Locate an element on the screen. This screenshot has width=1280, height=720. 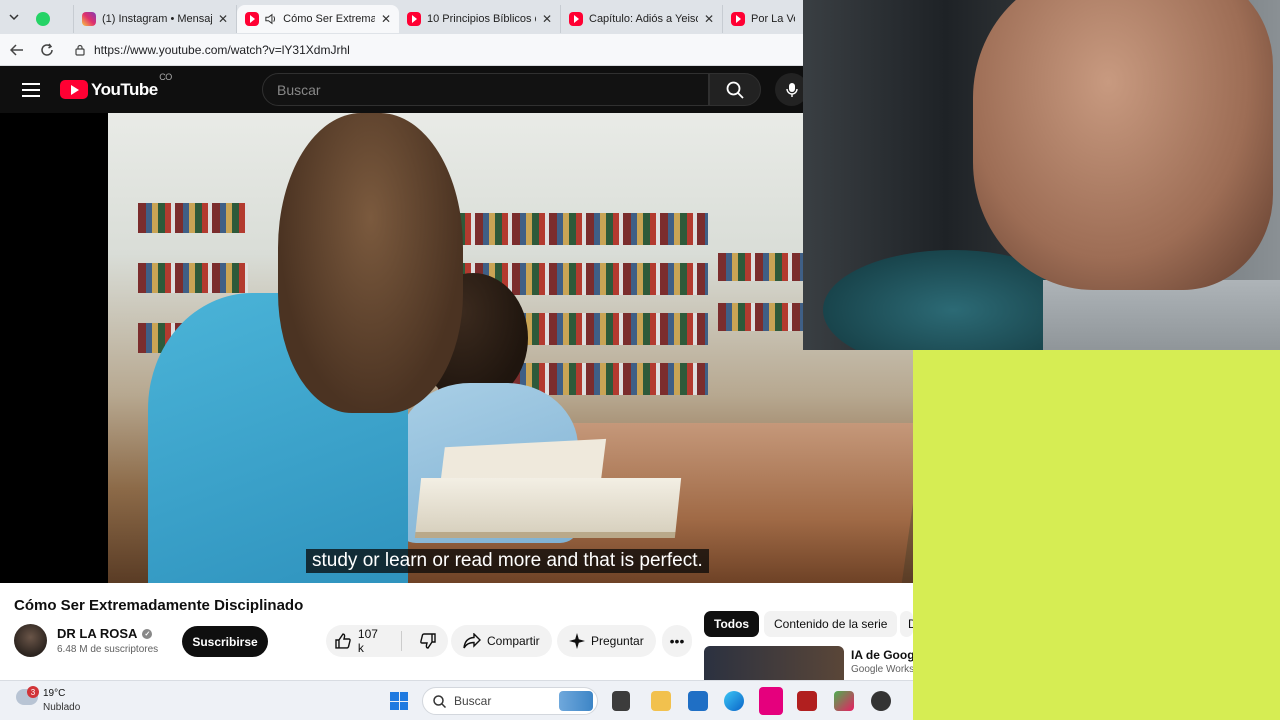
whatsapp-icon is located at coordinates (43, 19).